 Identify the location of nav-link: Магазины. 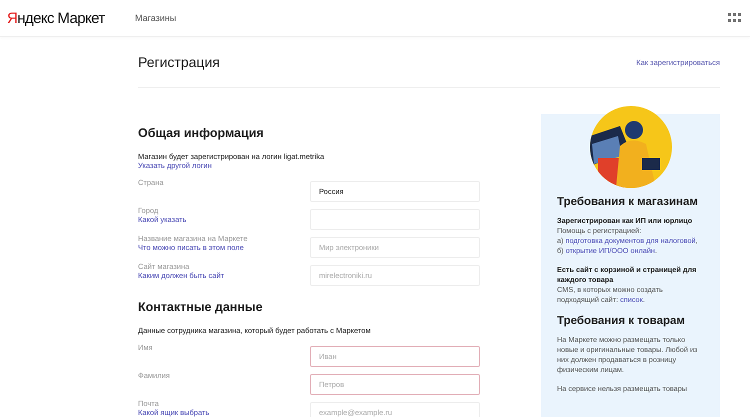
(155, 18).